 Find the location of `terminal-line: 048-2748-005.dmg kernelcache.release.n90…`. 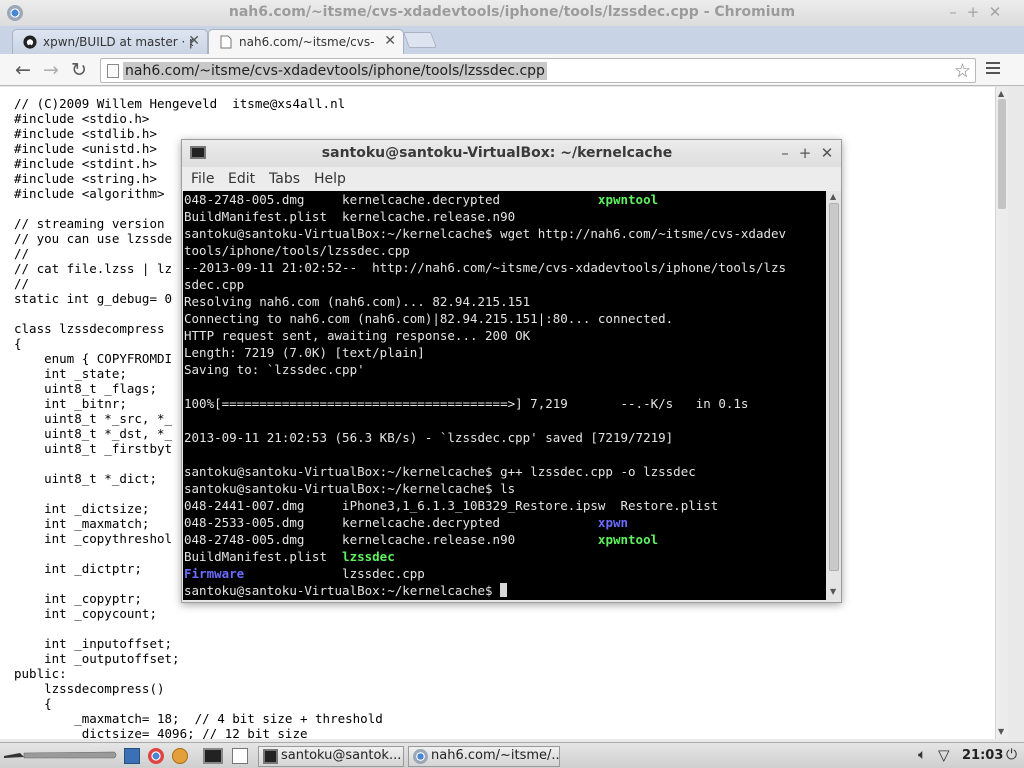

terminal-line: 048-2748-005.dmg kernelcache.release.n90… is located at coordinates (485, 539).